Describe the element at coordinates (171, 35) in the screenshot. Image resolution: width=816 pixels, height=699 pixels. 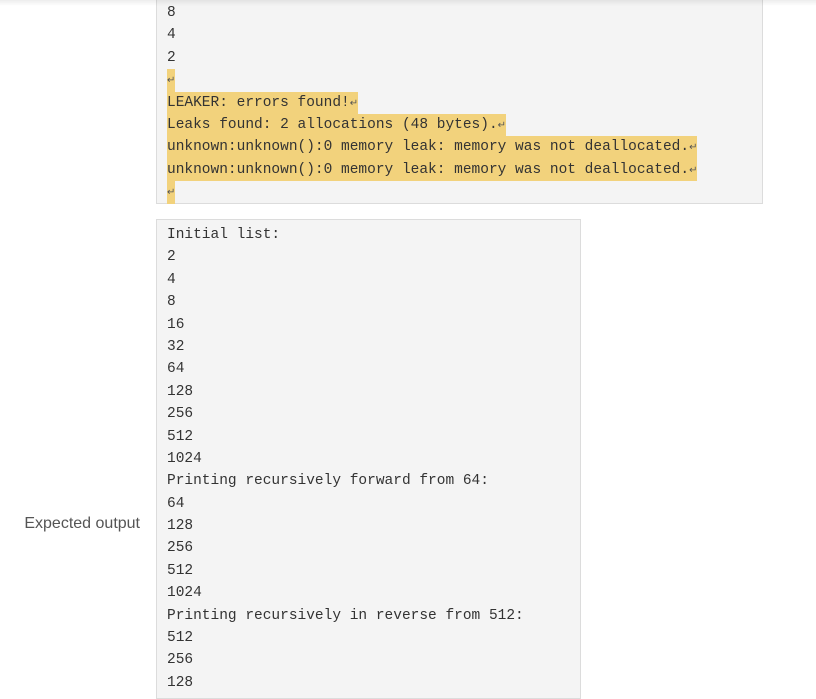
I see `output-line: 4` at that location.